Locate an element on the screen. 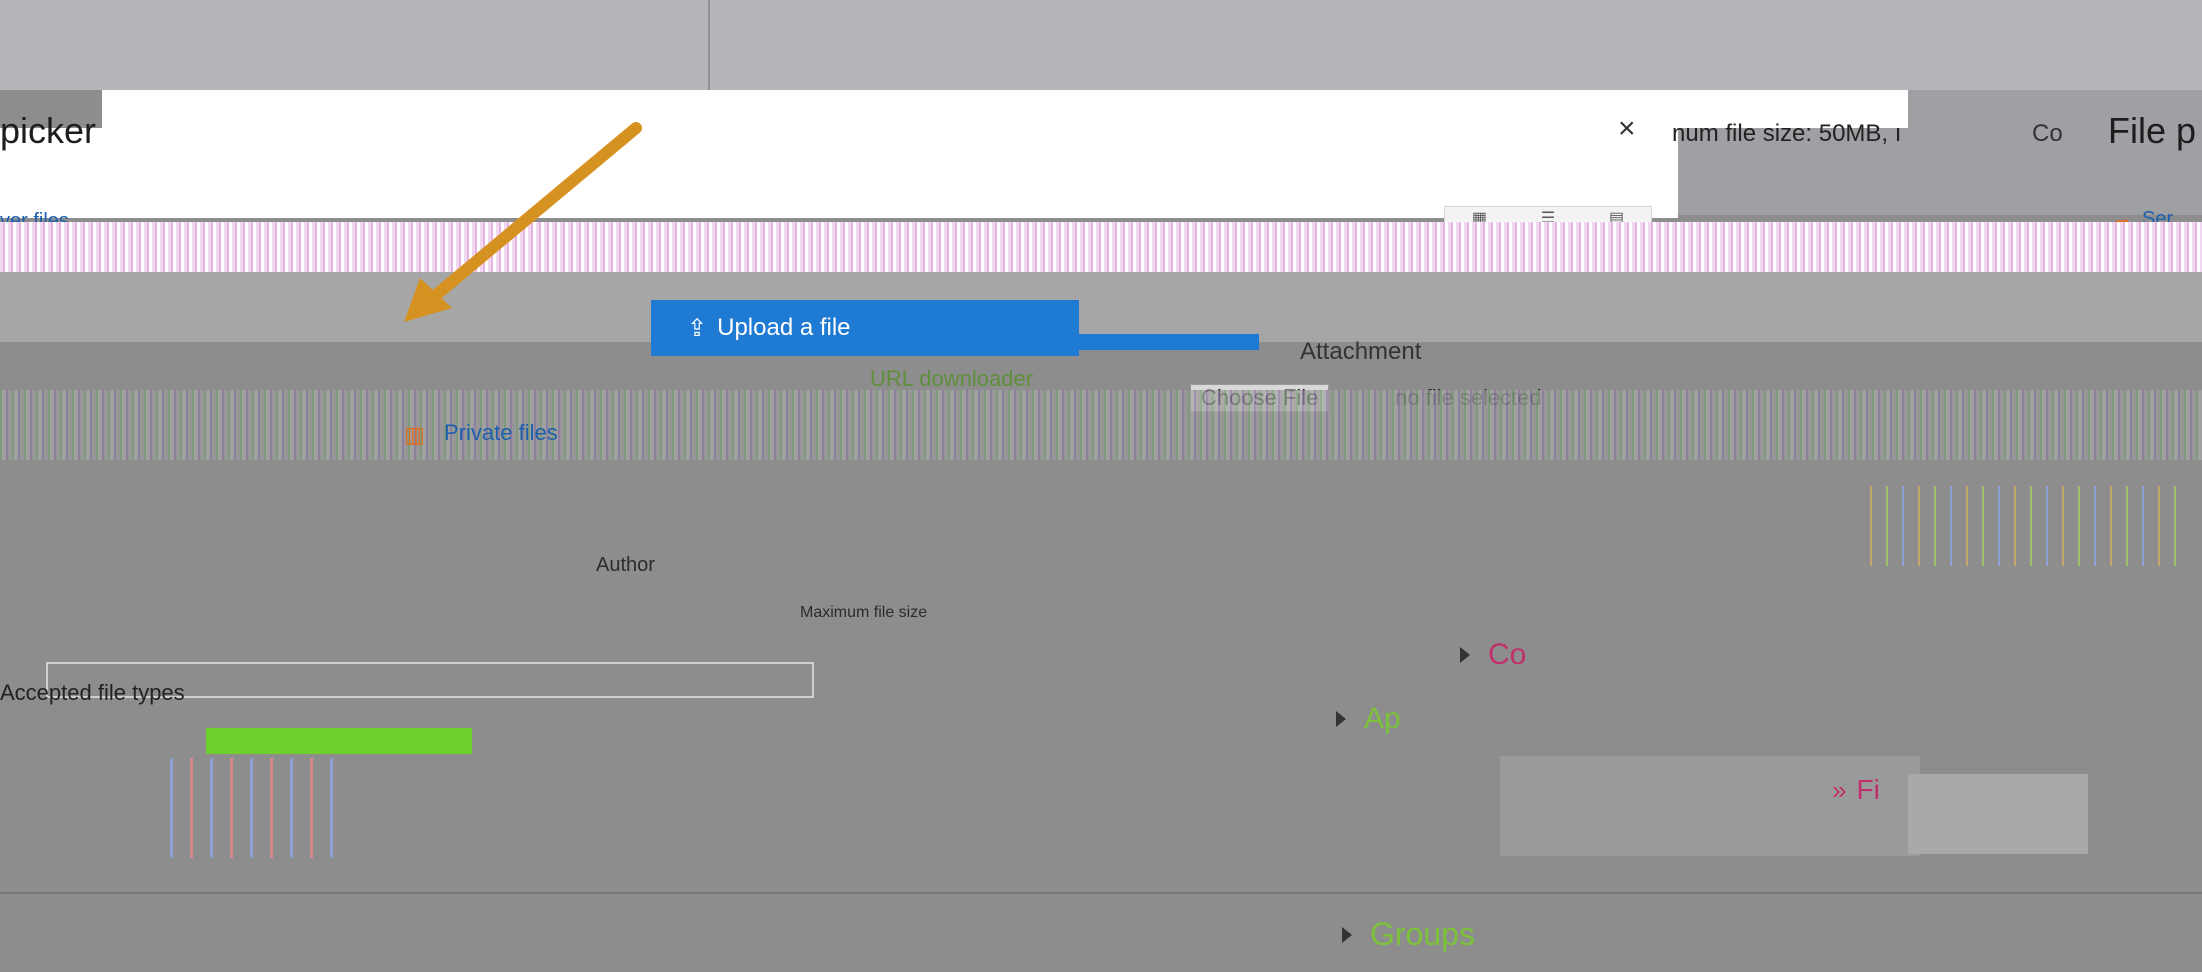 The width and height of the screenshot is (2202, 972). annotation-arrow is located at coordinates (523, 222).